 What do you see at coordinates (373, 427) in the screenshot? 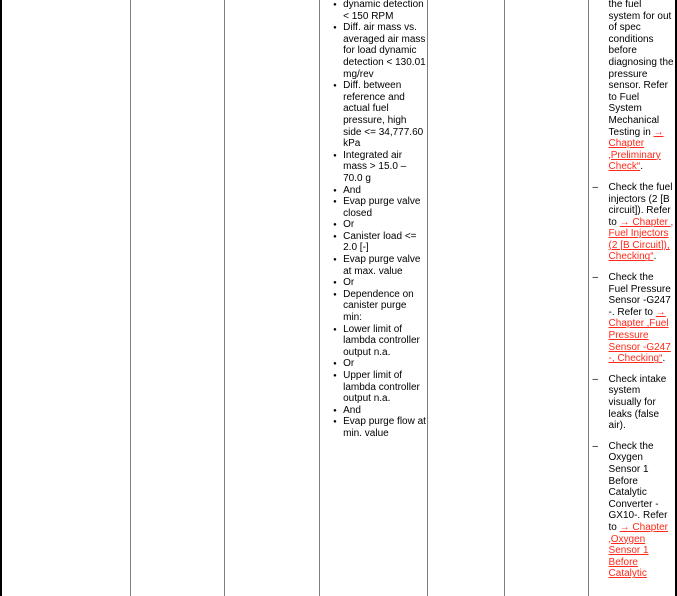
I see `list-item: Evap purge flow at min. value` at bounding box center [373, 427].